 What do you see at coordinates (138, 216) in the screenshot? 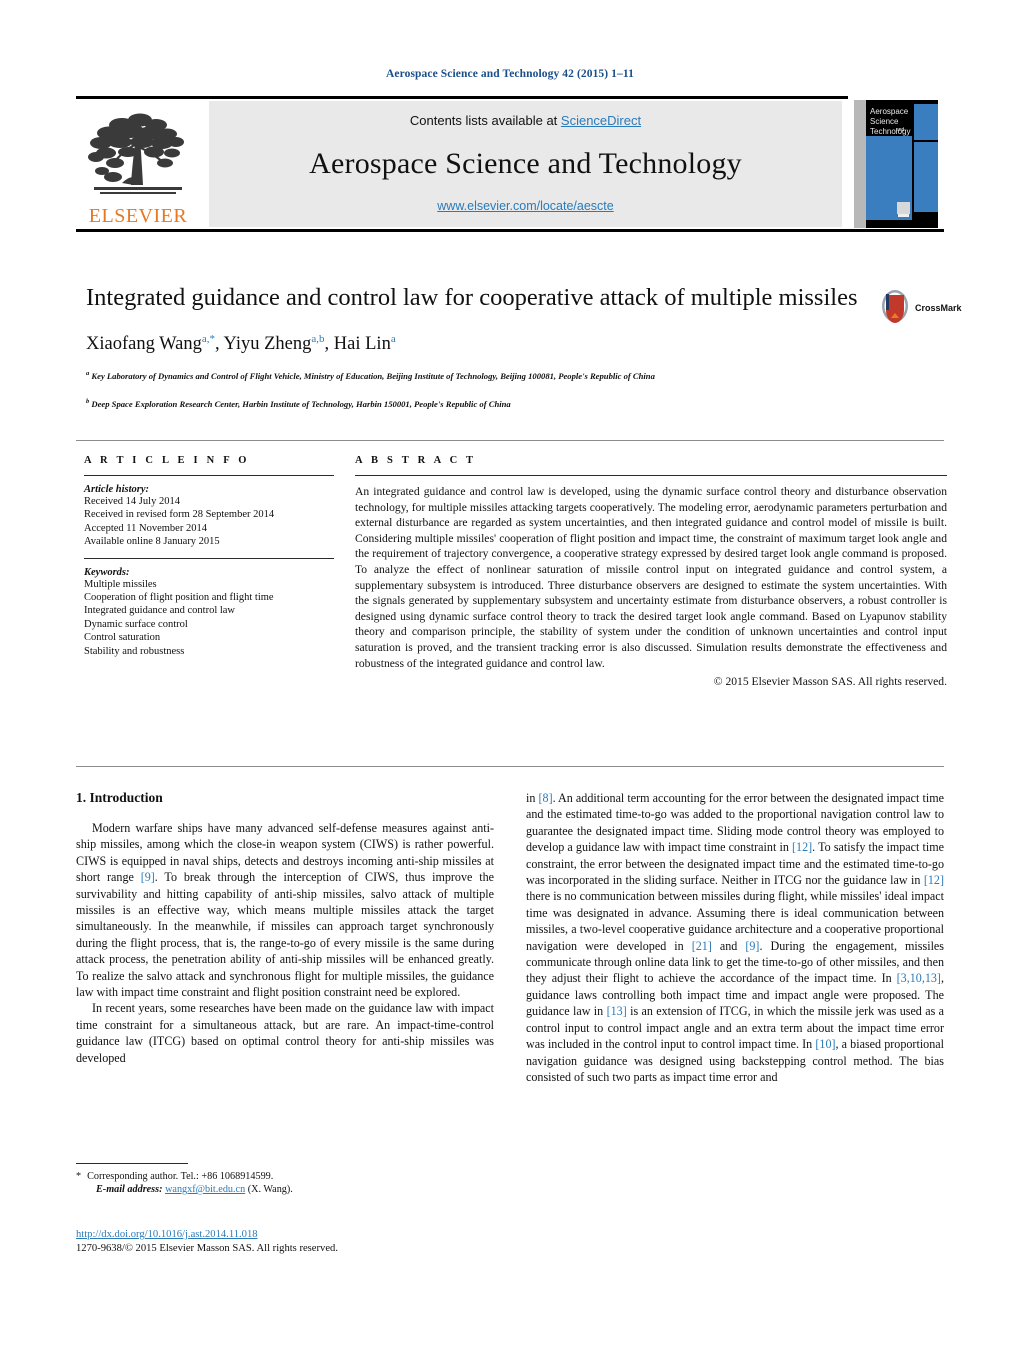
I see `elsevier-wordmark: ELSEVIER` at bounding box center [138, 216].